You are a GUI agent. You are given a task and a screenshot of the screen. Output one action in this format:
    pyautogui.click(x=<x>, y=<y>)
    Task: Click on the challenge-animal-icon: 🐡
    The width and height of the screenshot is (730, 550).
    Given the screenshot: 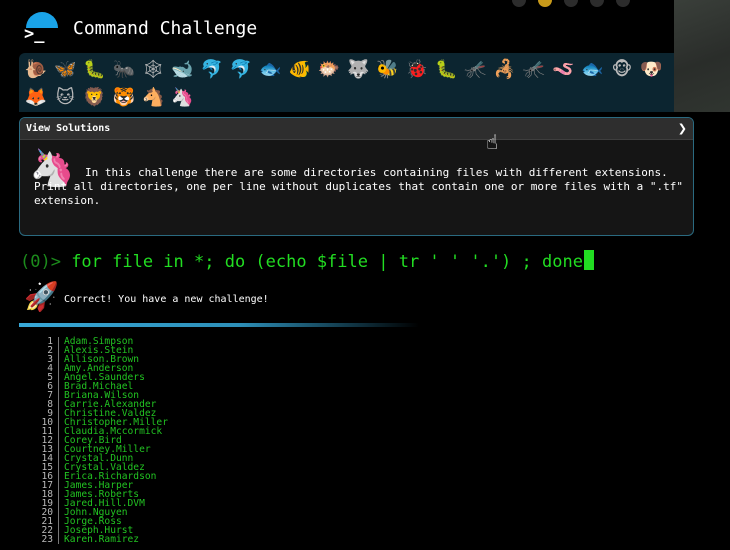 What is the action you would take?
    pyautogui.click(x=329, y=70)
    